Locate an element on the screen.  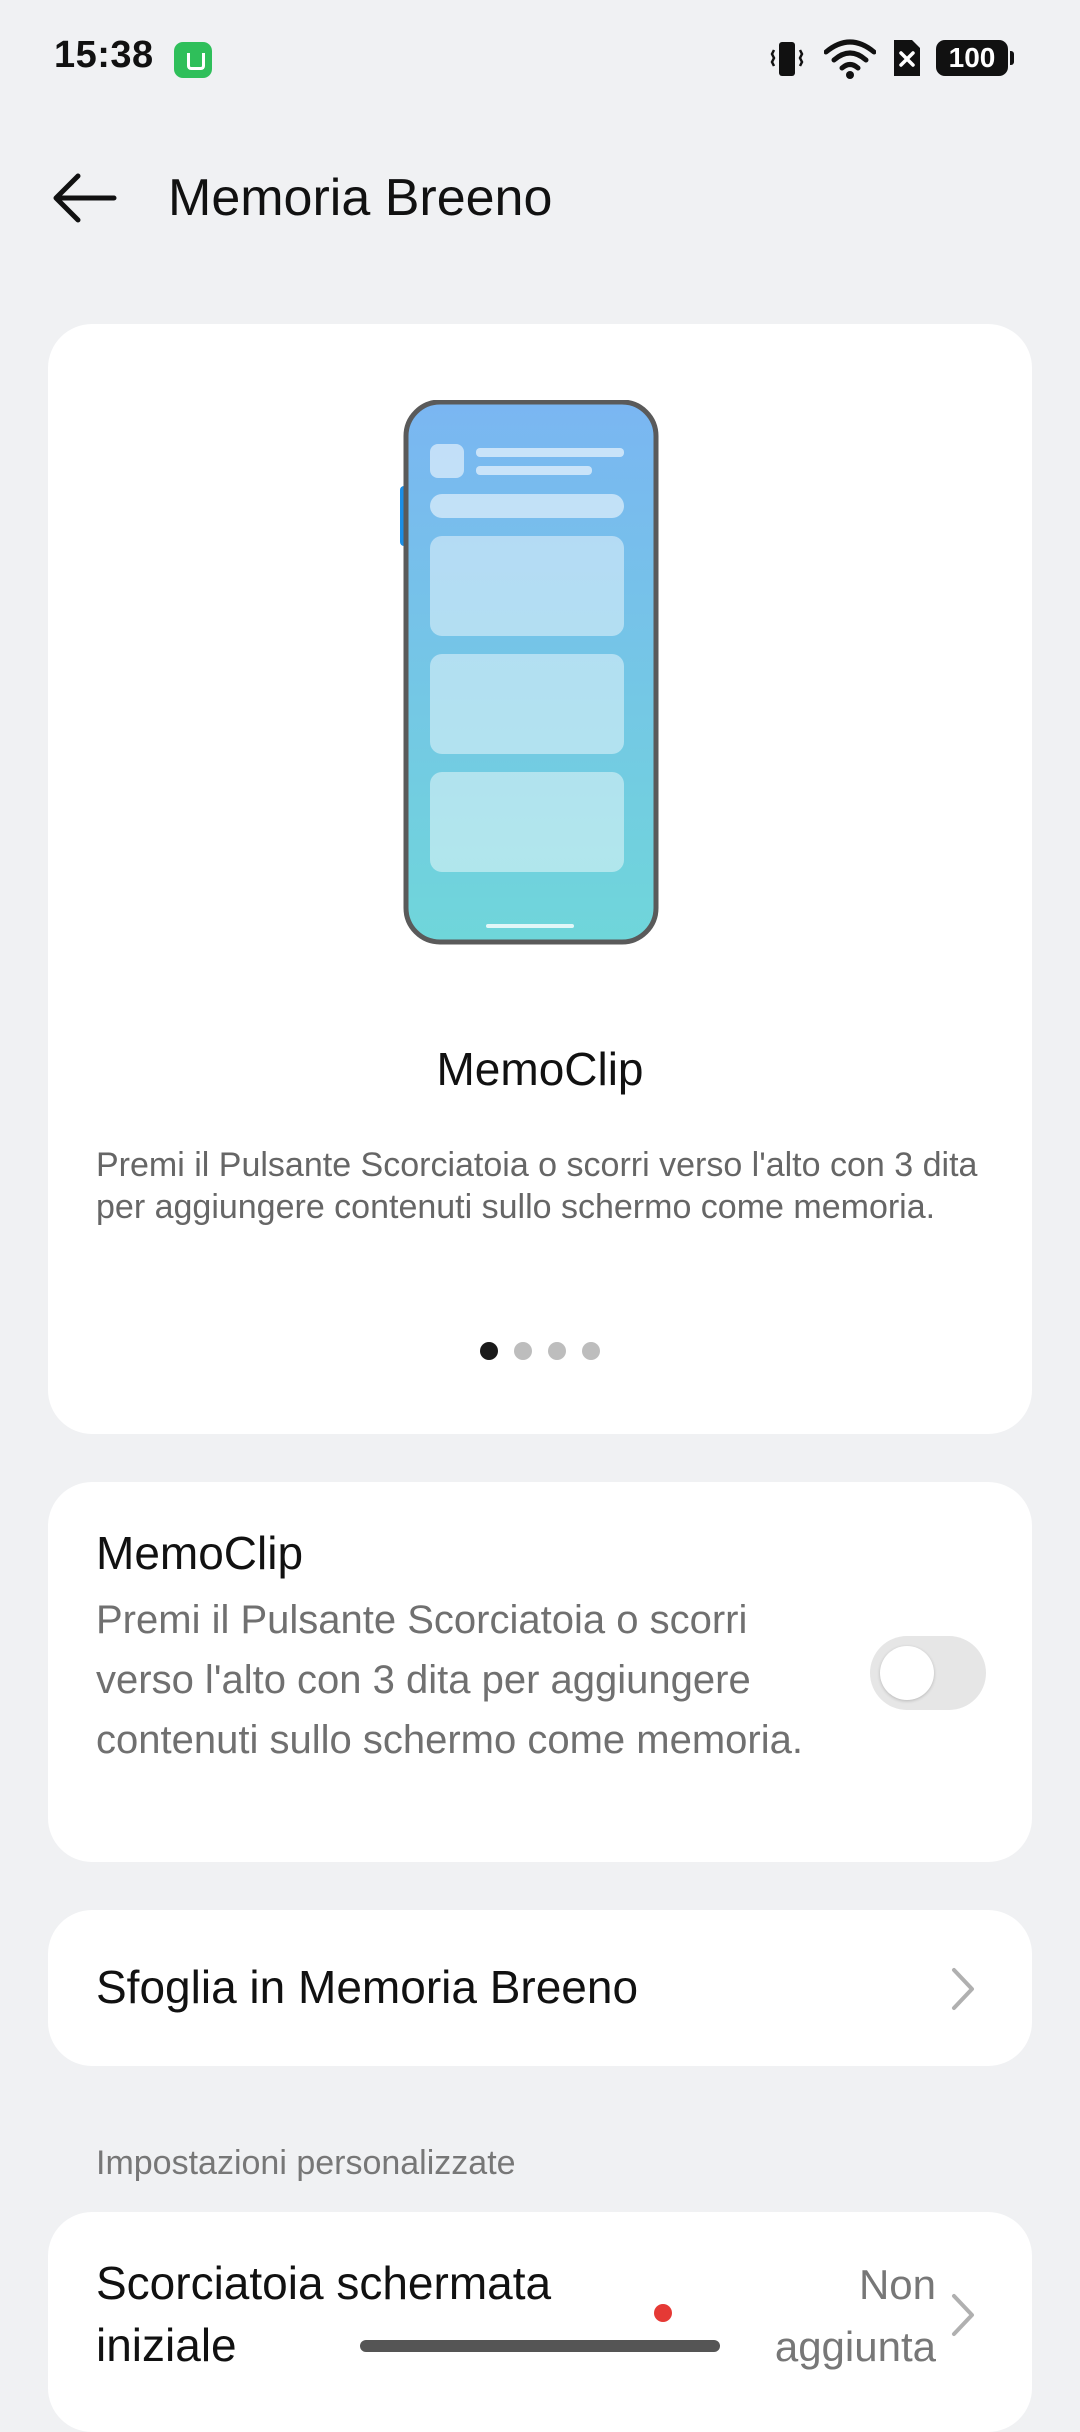
home-shortcut-value: Non aggiunta is located at coordinates (855, 2315).